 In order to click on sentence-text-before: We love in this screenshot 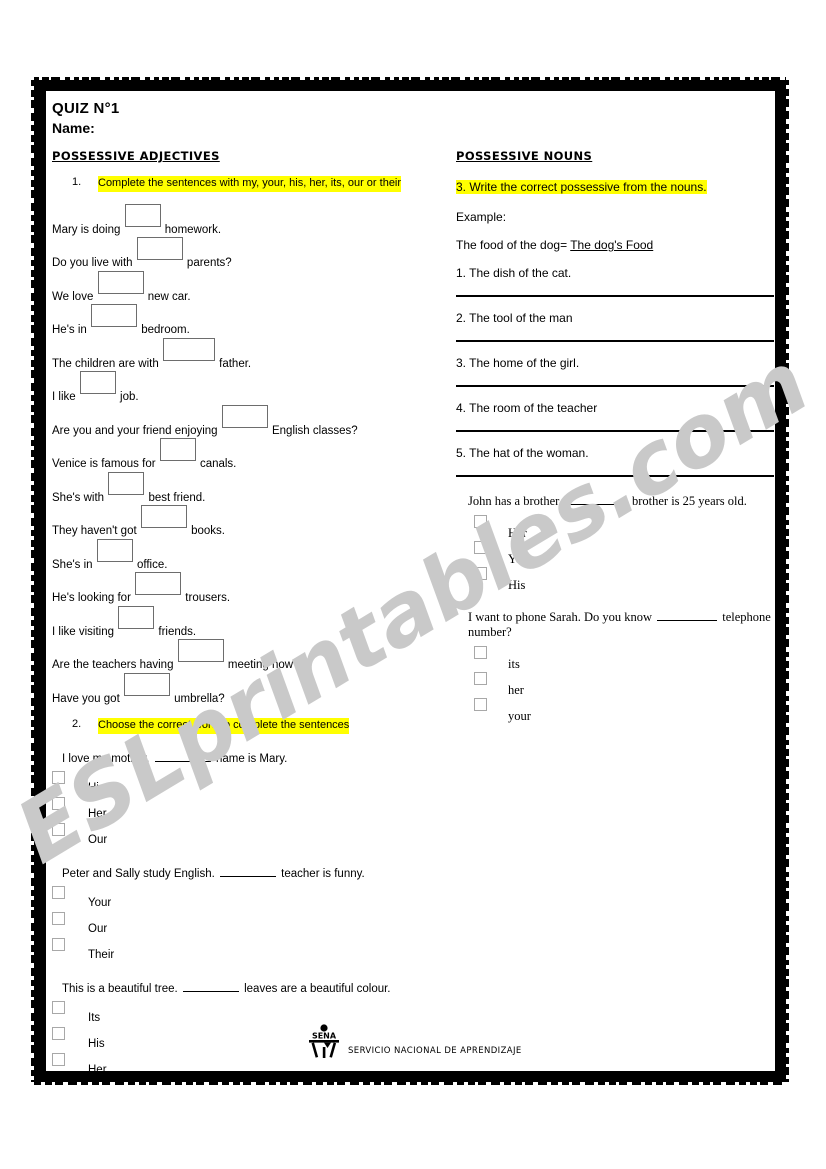, I will do `click(74, 296)`.